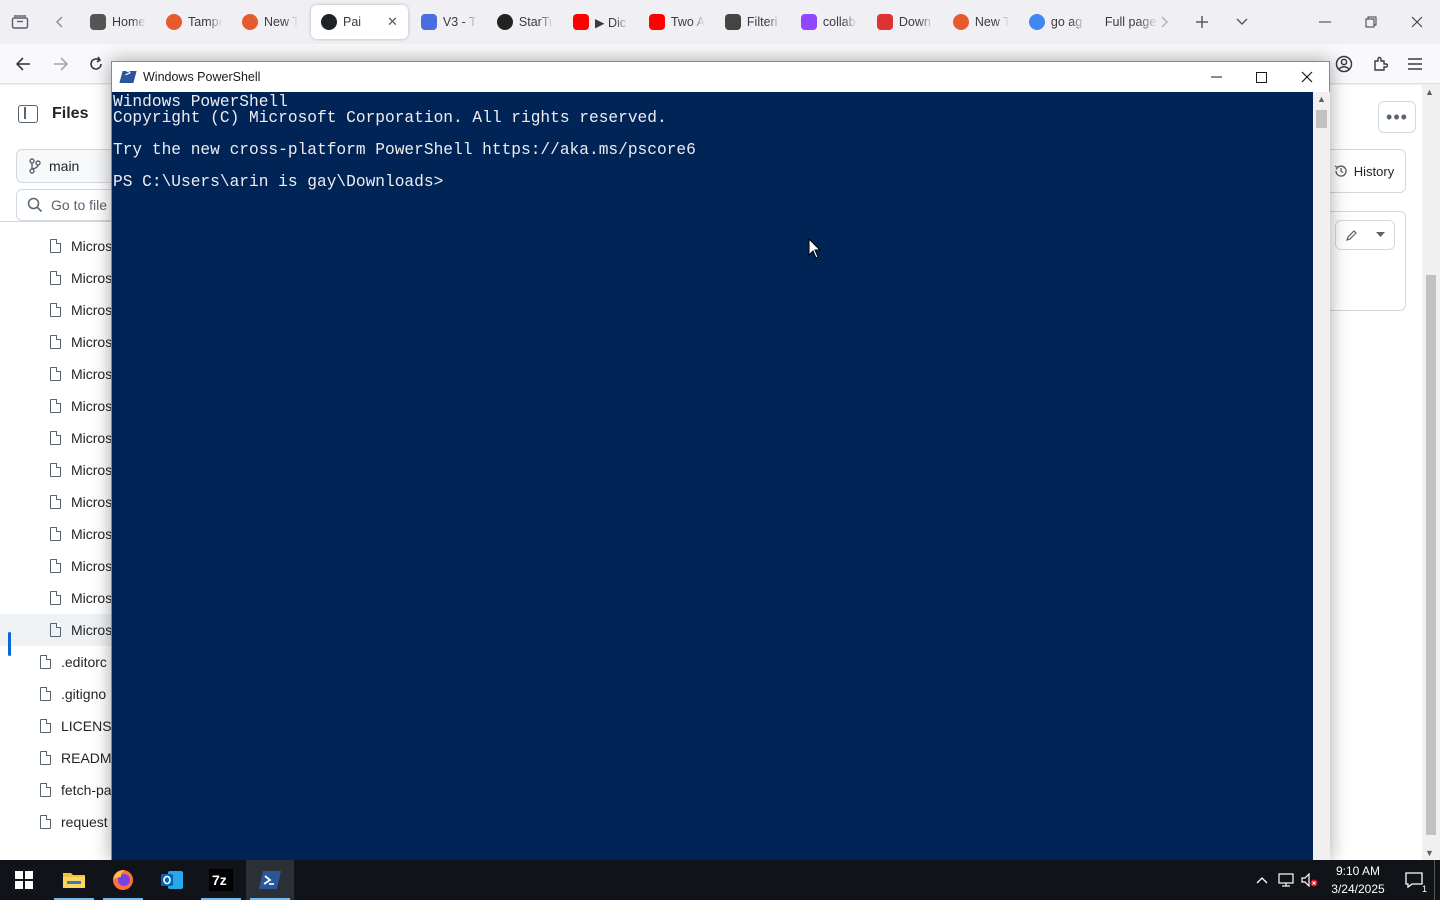 The width and height of the screenshot is (1440, 900). Describe the element at coordinates (884, 22) in the screenshot. I see `sixtyfour-favicon-icon` at that location.